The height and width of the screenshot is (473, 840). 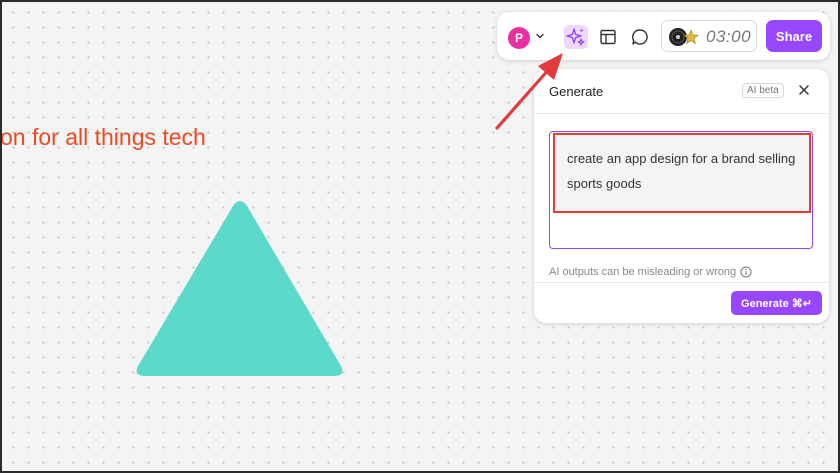 What do you see at coordinates (239, 289) in the screenshot?
I see `triangle-shape` at bounding box center [239, 289].